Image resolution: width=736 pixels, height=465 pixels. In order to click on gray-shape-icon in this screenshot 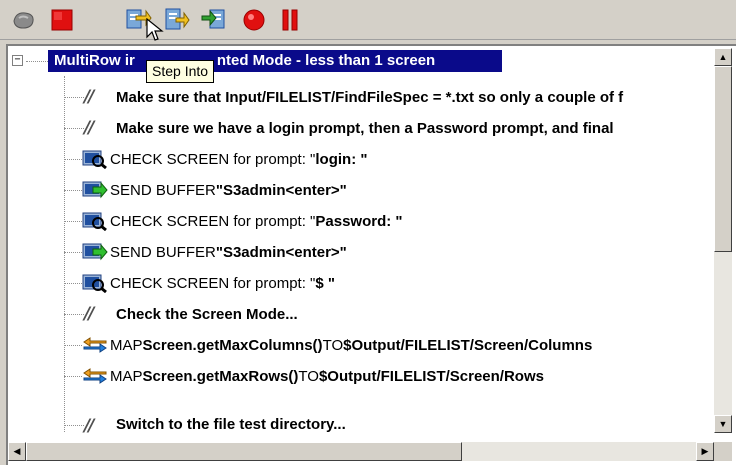, I will do `click(23, 20)`.